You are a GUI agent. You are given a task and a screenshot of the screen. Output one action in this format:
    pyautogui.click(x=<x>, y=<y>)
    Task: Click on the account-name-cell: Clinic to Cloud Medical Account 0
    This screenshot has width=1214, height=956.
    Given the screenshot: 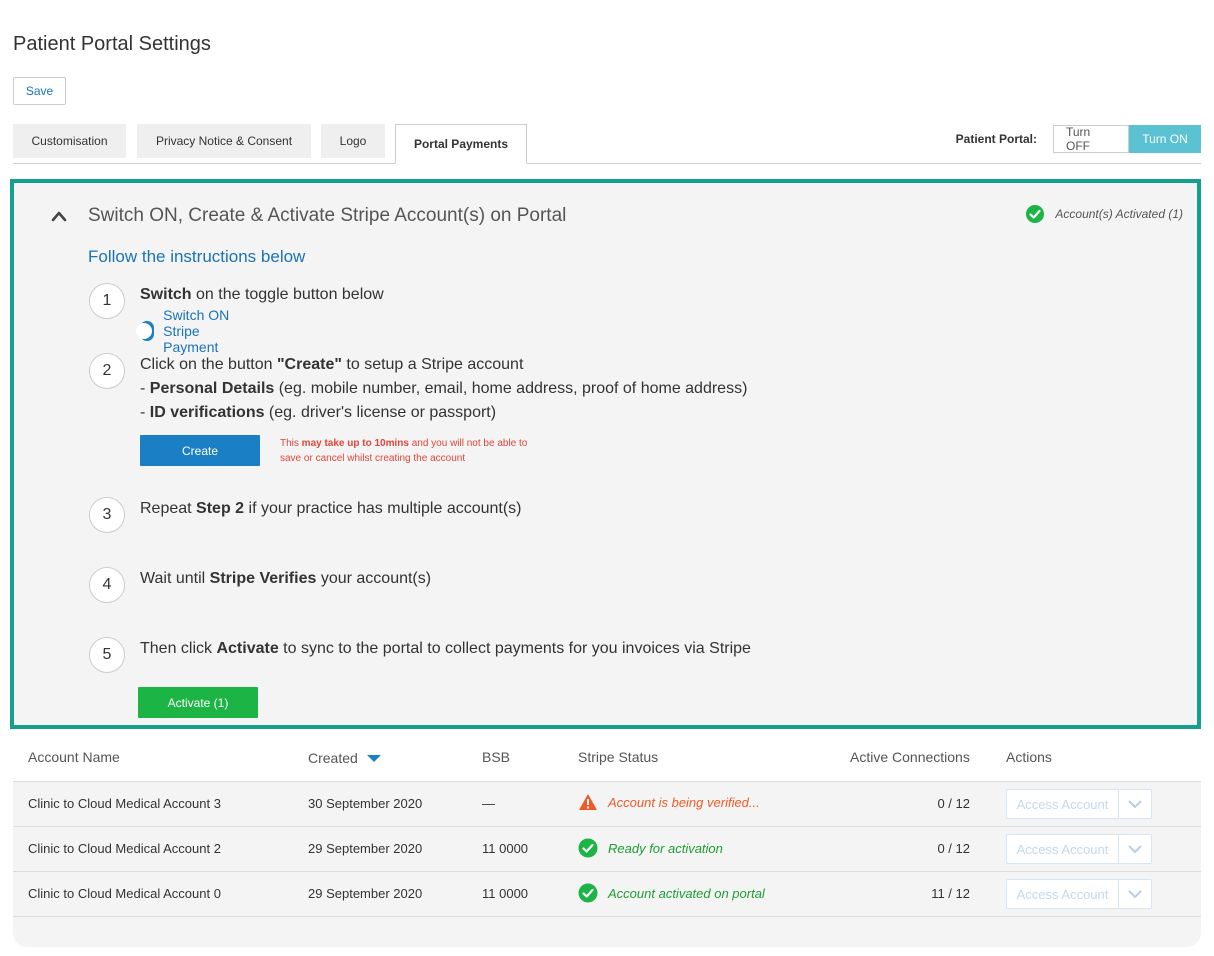 What is the action you would take?
    pyautogui.click(x=124, y=893)
    